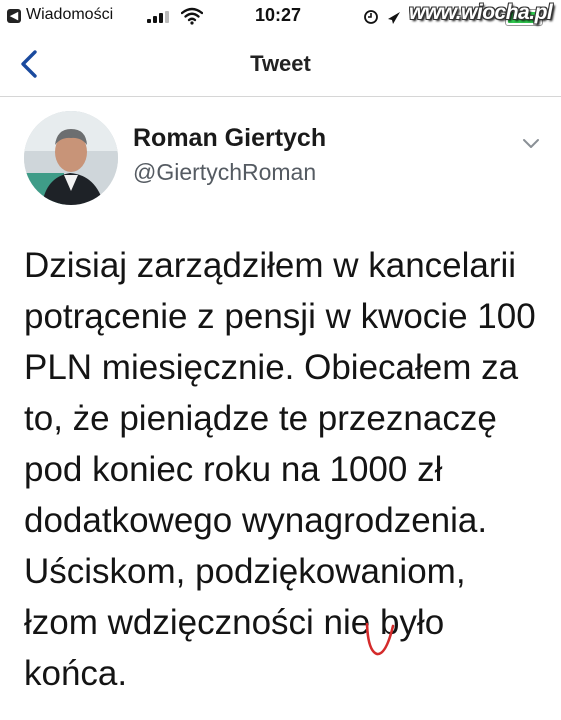 The width and height of the screenshot is (561, 720). Describe the element at coordinates (14, 16) in the screenshot. I see `back-to-app-icon: ◀` at that location.